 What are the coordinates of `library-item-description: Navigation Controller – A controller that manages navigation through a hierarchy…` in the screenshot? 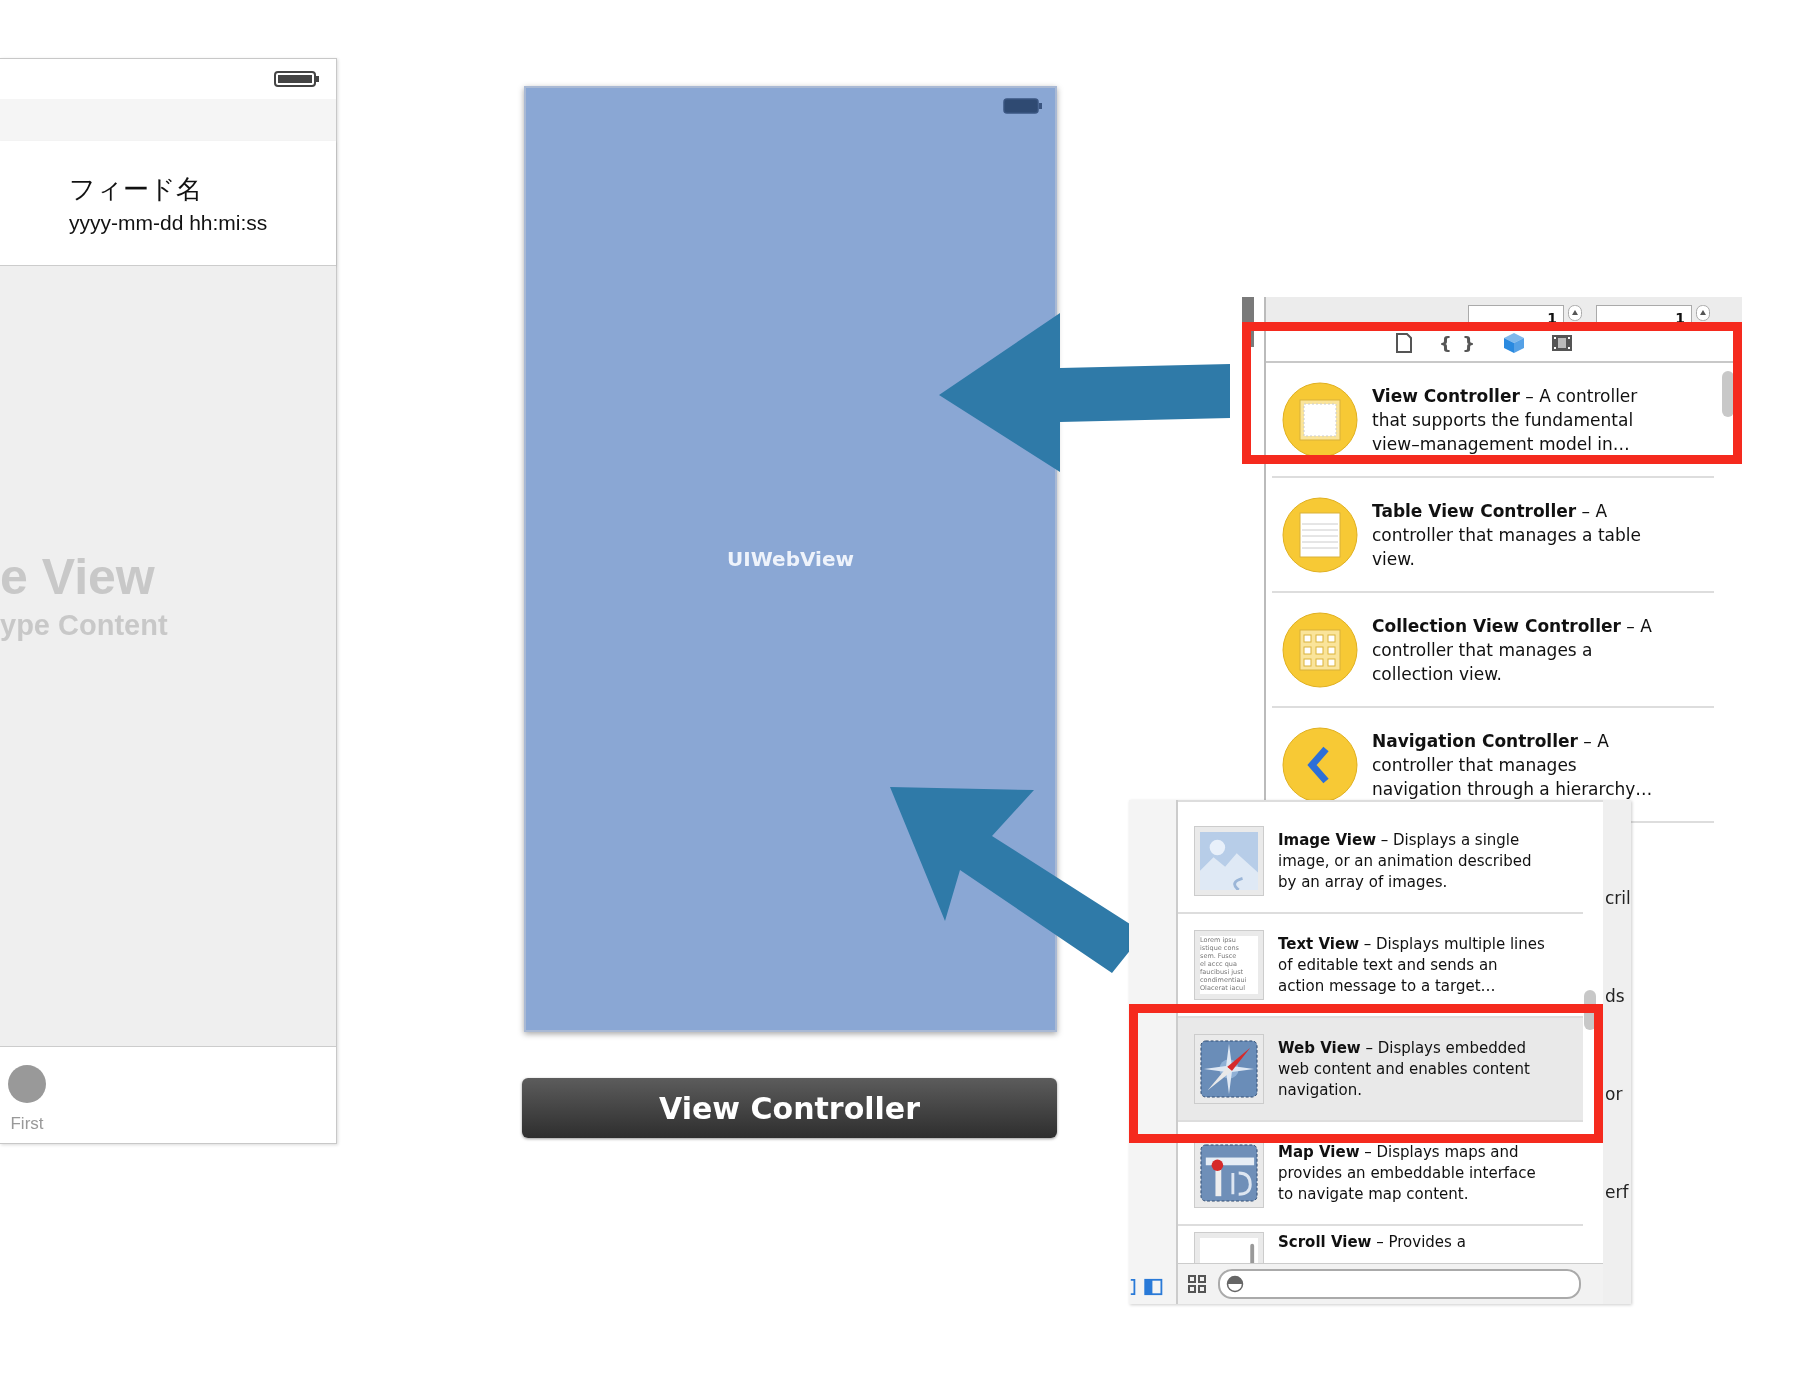 It's located at (1513, 765).